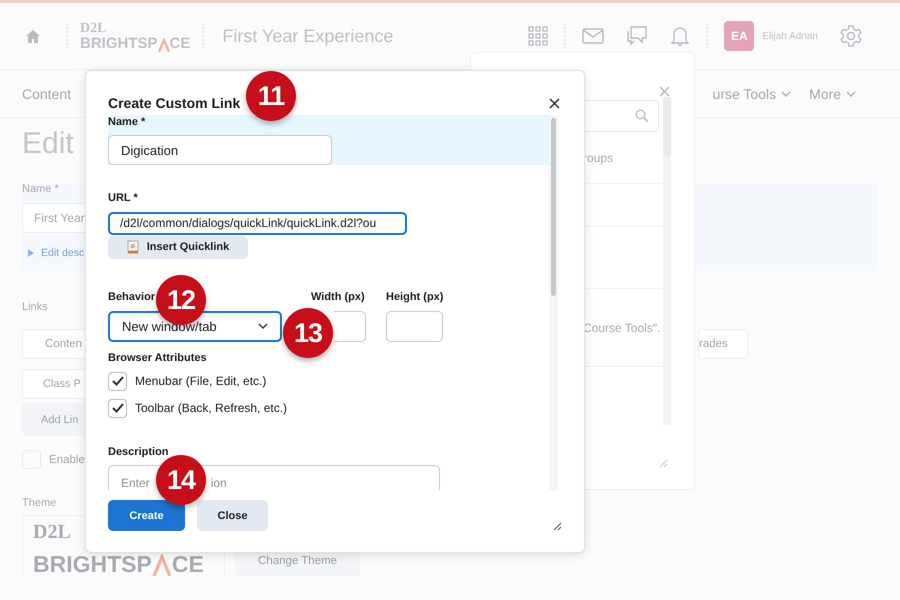 This screenshot has height=600, width=900. What do you see at coordinates (680, 36) in the screenshot?
I see `bell-icon` at bounding box center [680, 36].